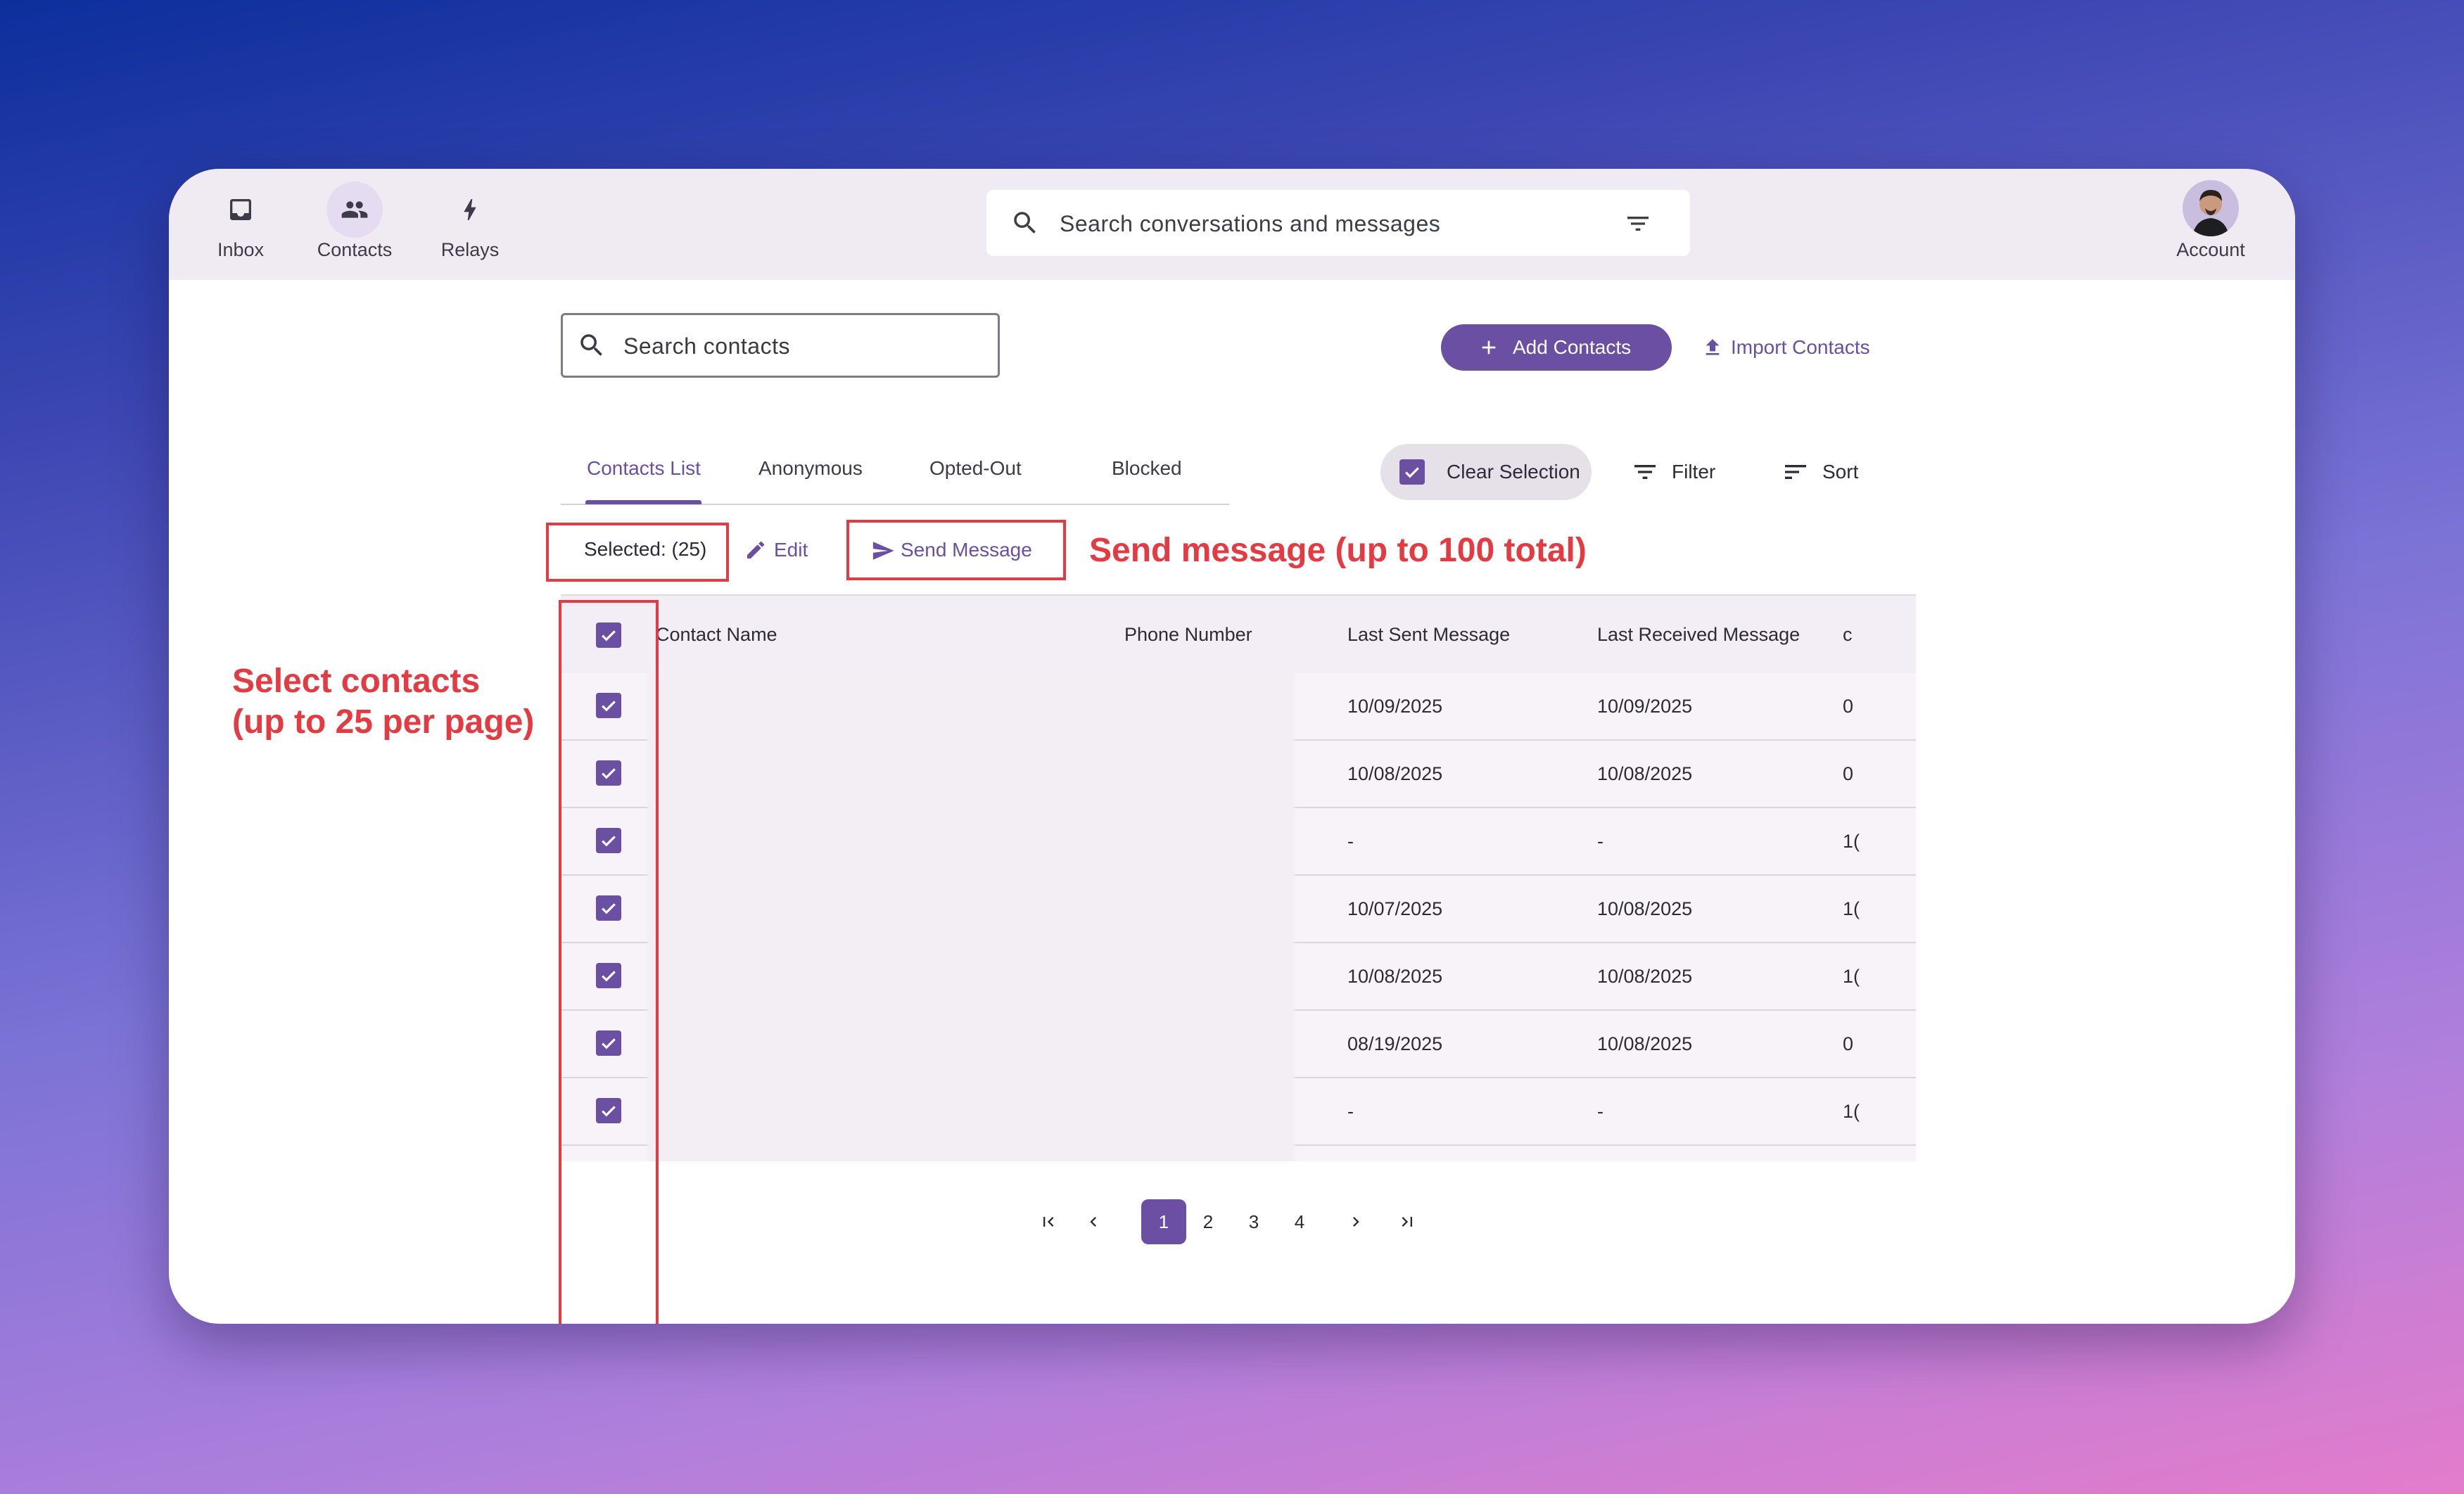 The width and height of the screenshot is (2464, 1494). I want to click on nav-item-relays: Relays, so click(470, 223).